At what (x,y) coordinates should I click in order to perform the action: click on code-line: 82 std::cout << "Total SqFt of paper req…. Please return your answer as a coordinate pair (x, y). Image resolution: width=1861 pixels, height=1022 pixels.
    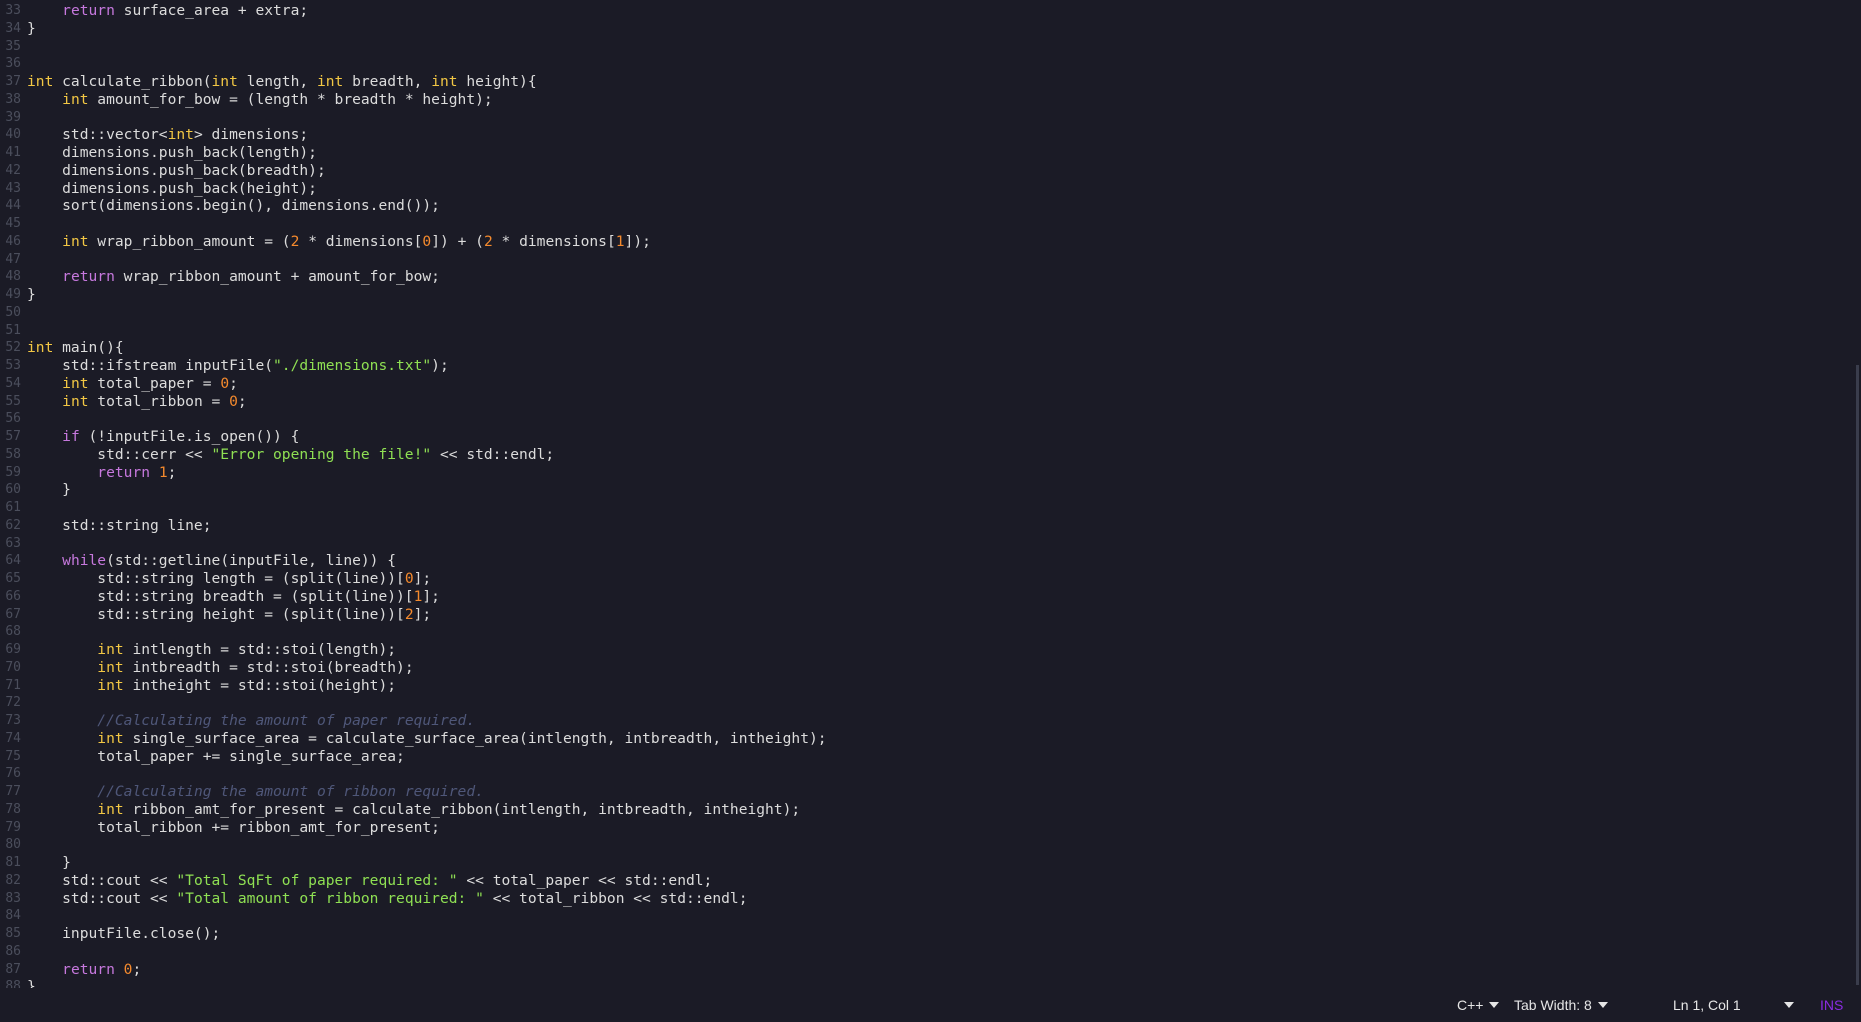
    Looking at the image, I should click on (920, 881).